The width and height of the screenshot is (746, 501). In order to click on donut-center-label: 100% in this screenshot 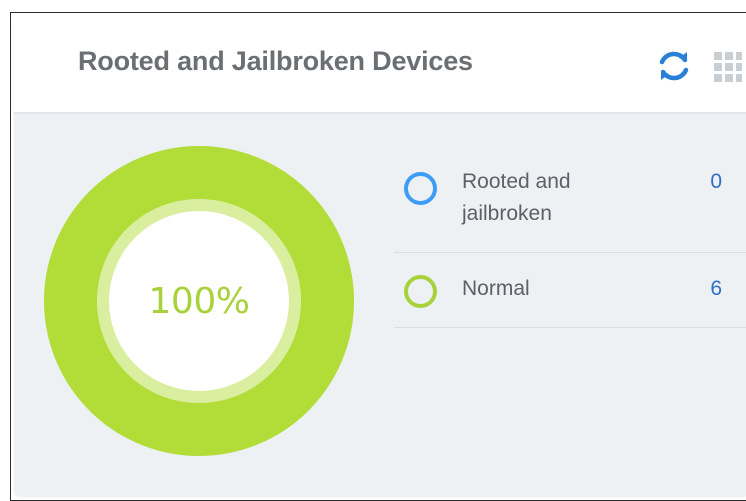, I will do `click(199, 301)`.